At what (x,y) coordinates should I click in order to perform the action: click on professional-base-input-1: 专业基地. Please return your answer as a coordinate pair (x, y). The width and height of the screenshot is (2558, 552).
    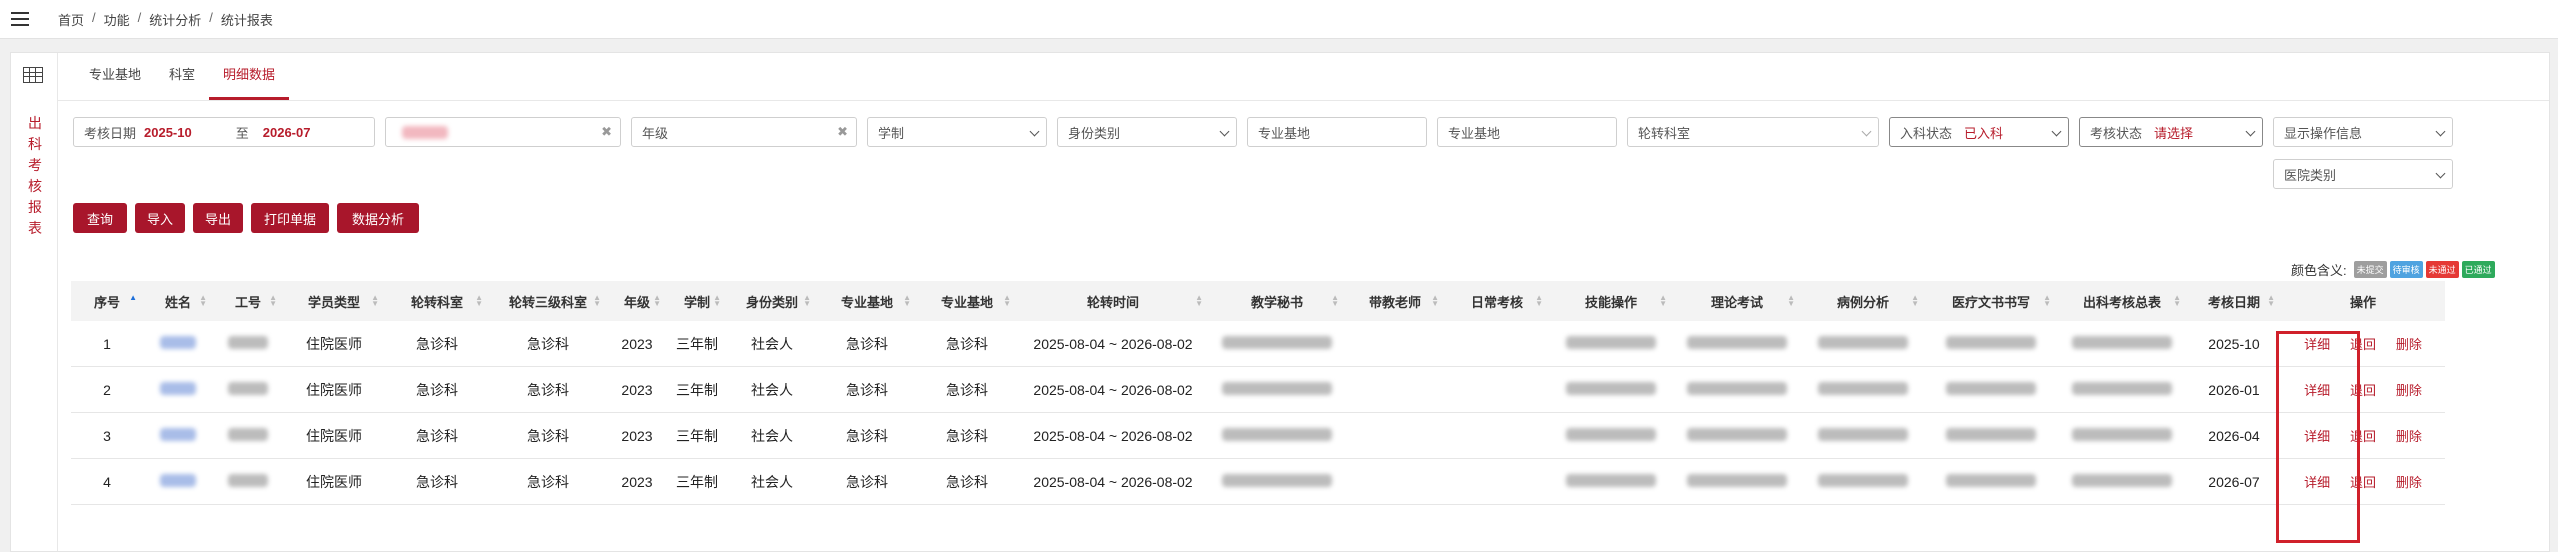
    Looking at the image, I should click on (1337, 132).